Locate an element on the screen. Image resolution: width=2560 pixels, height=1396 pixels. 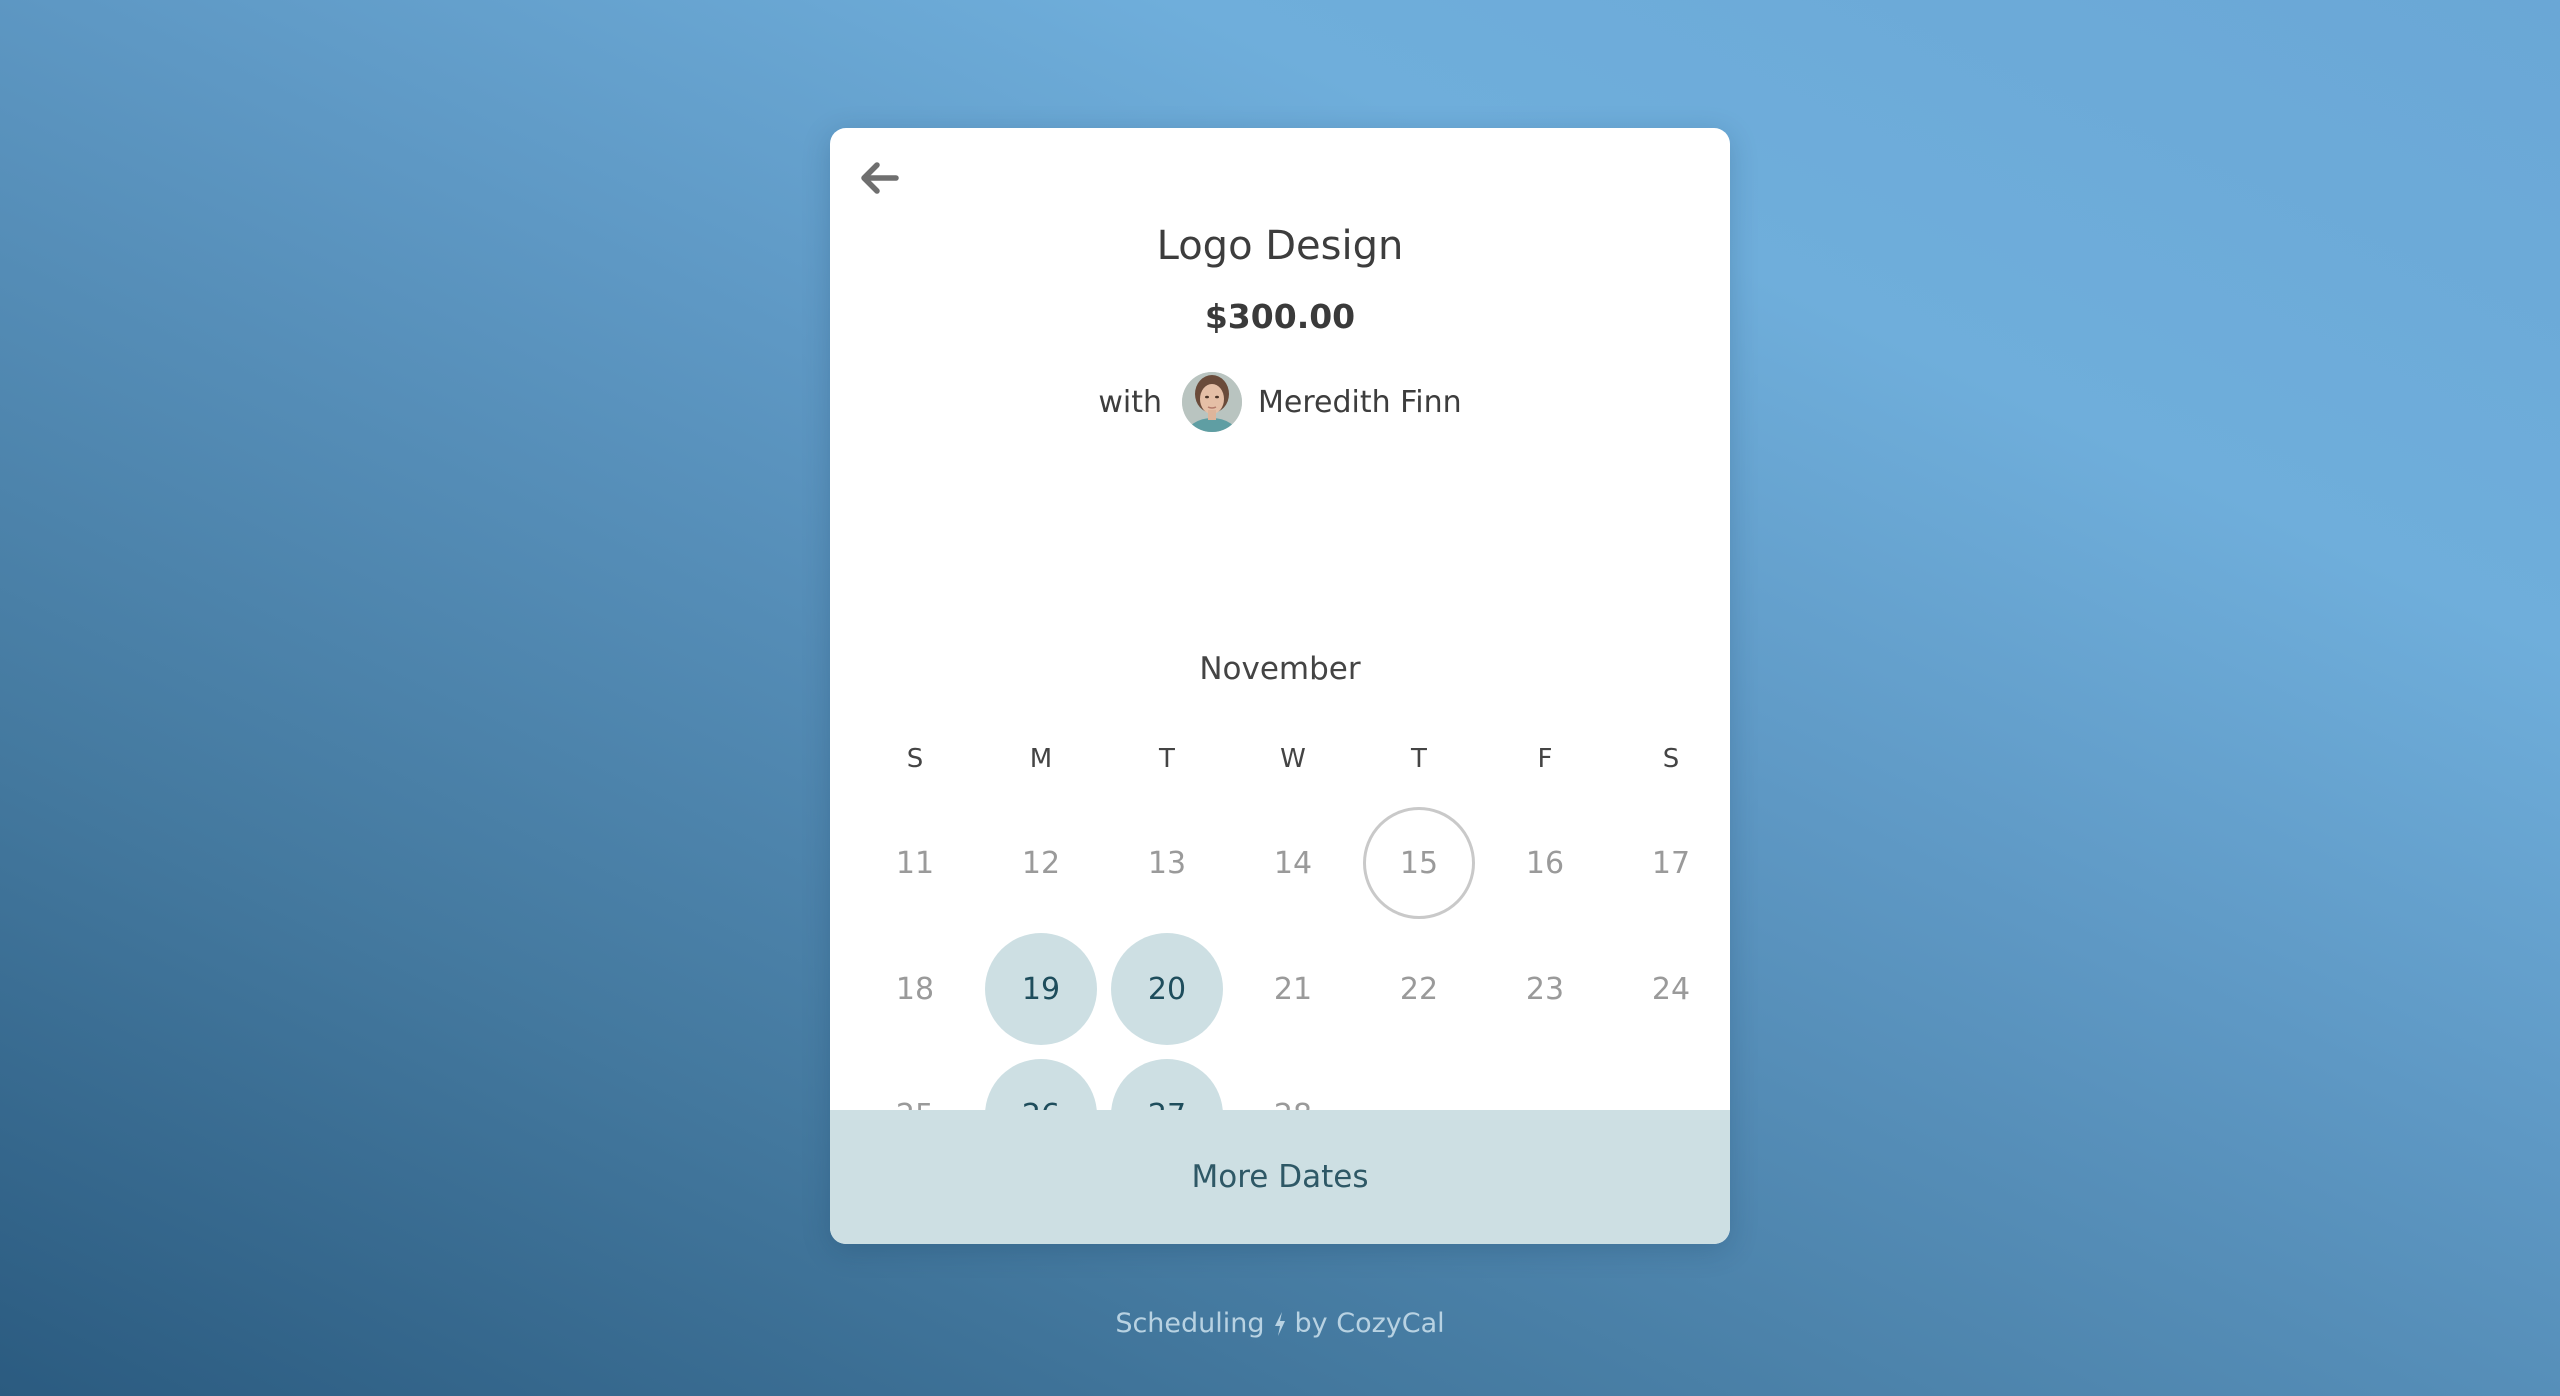
event-title: Logo Design is located at coordinates (1280, 246).